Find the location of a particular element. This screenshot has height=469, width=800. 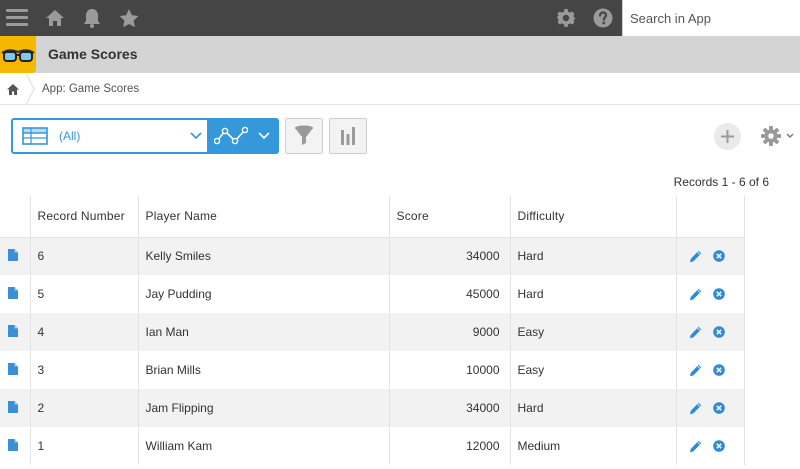

cell-player-name: Jam Flipping is located at coordinates (264, 408).